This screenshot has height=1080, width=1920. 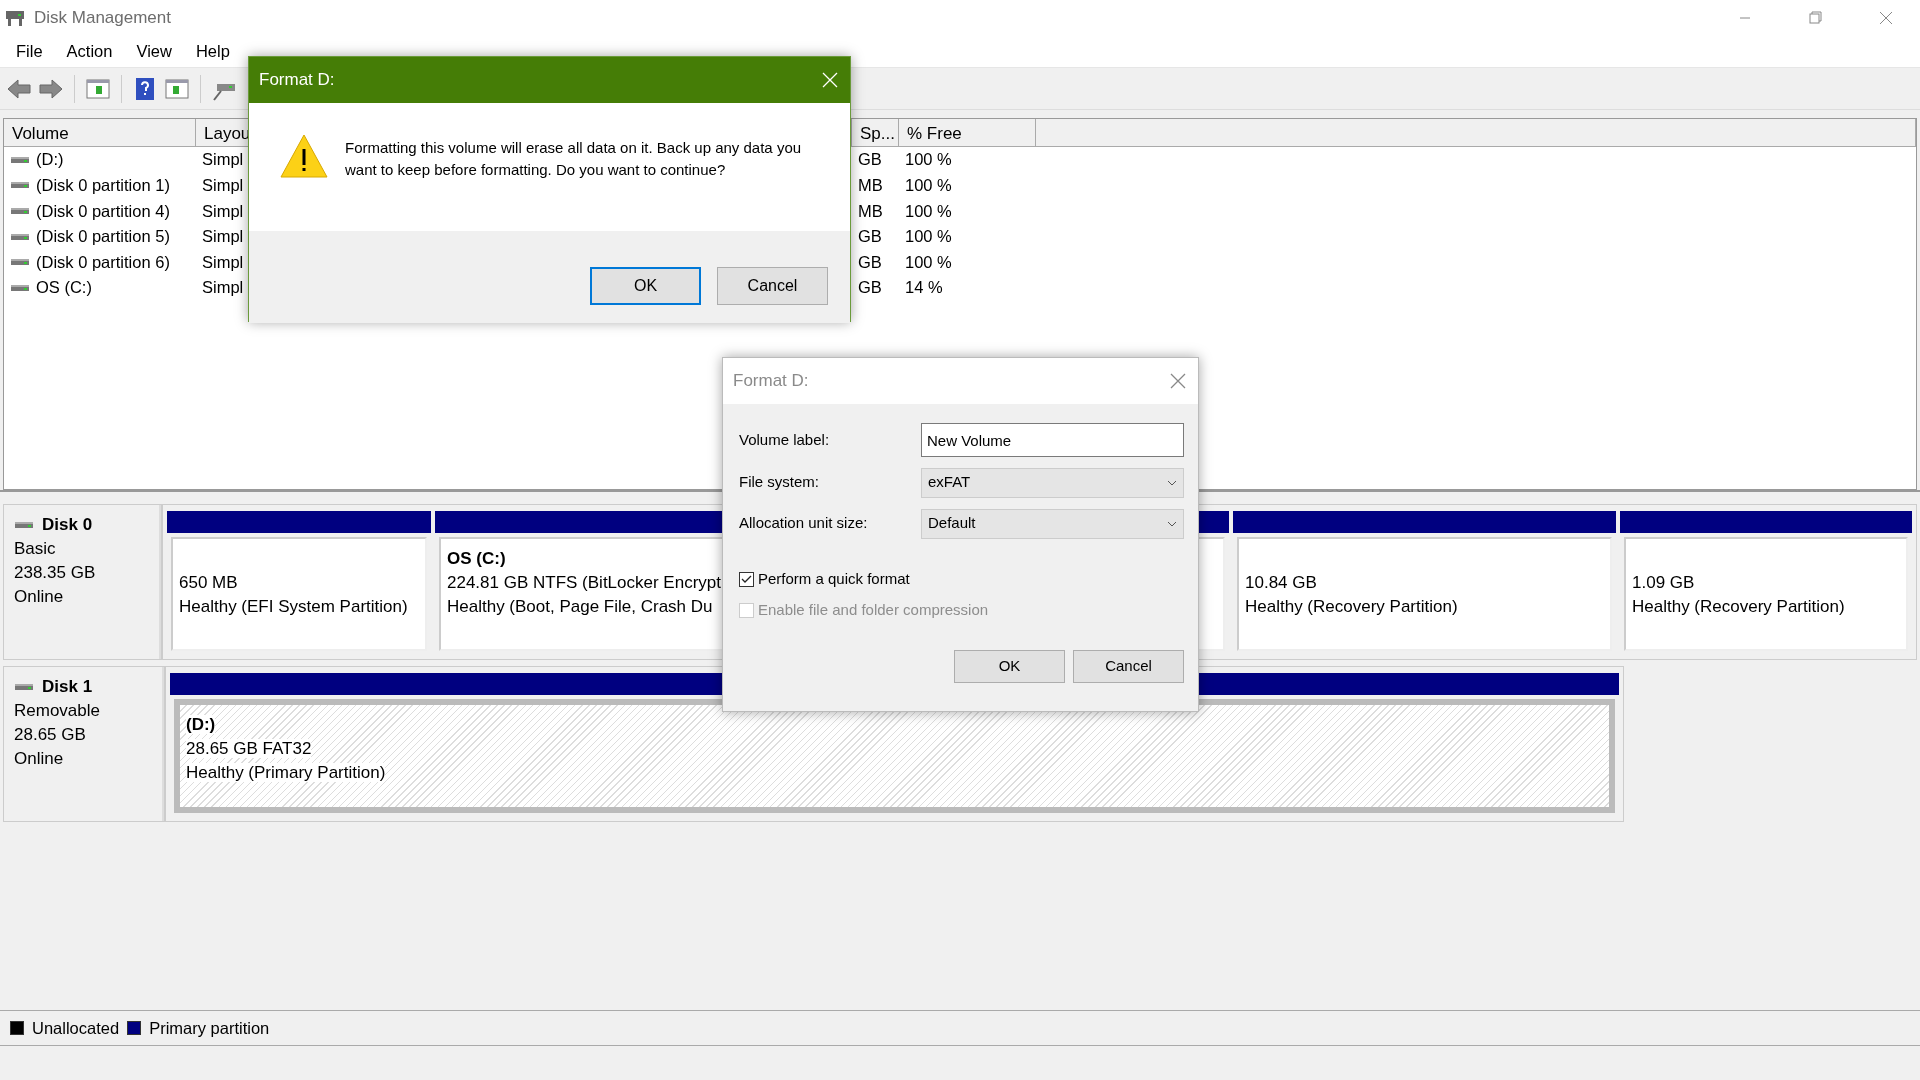 What do you see at coordinates (103, 262) in the screenshot?
I see `table-cell-text: (Disk 0 partition 6)` at bounding box center [103, 262].